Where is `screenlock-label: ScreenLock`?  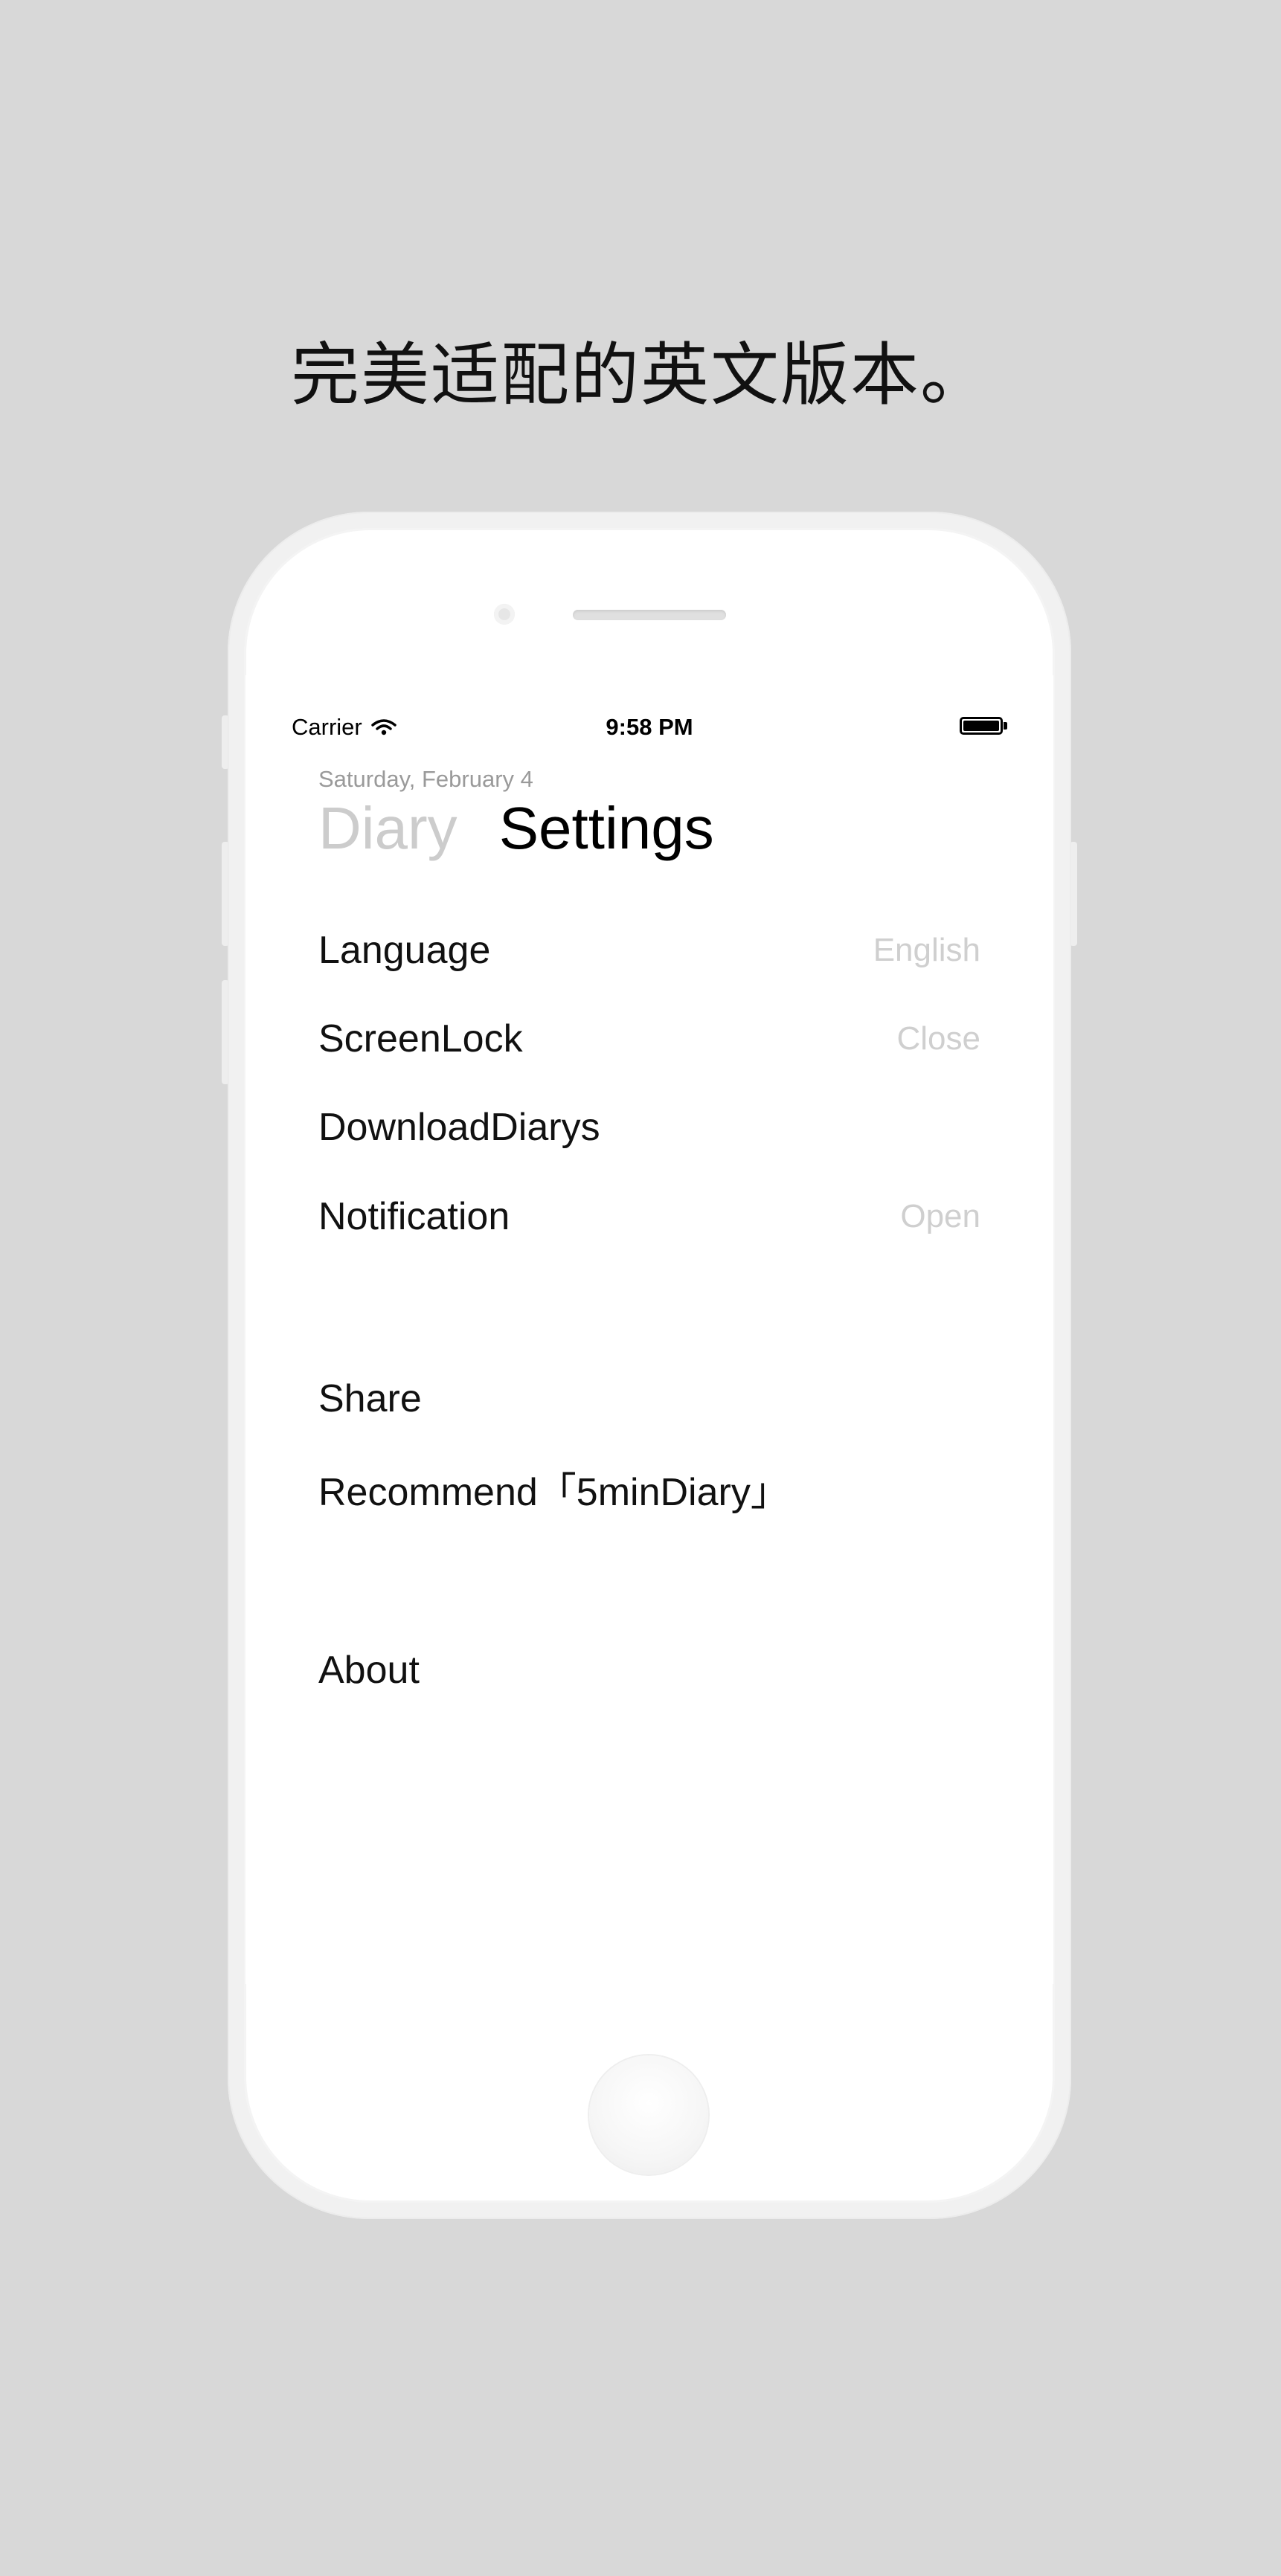 screenlock-label: ScreenLock is located at coordinates (420, 1038).